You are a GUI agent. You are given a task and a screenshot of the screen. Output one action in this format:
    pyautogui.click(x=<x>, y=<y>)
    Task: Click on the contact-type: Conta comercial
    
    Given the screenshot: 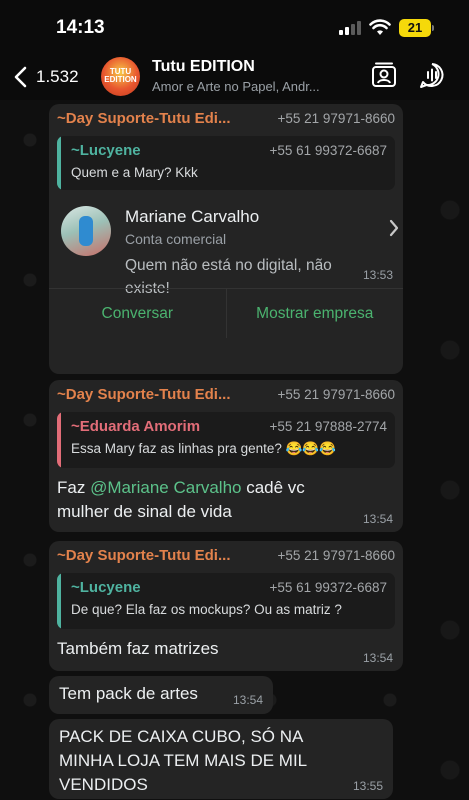 What is the action you would take?
    pyautogui.click(x=176, y=239)
    